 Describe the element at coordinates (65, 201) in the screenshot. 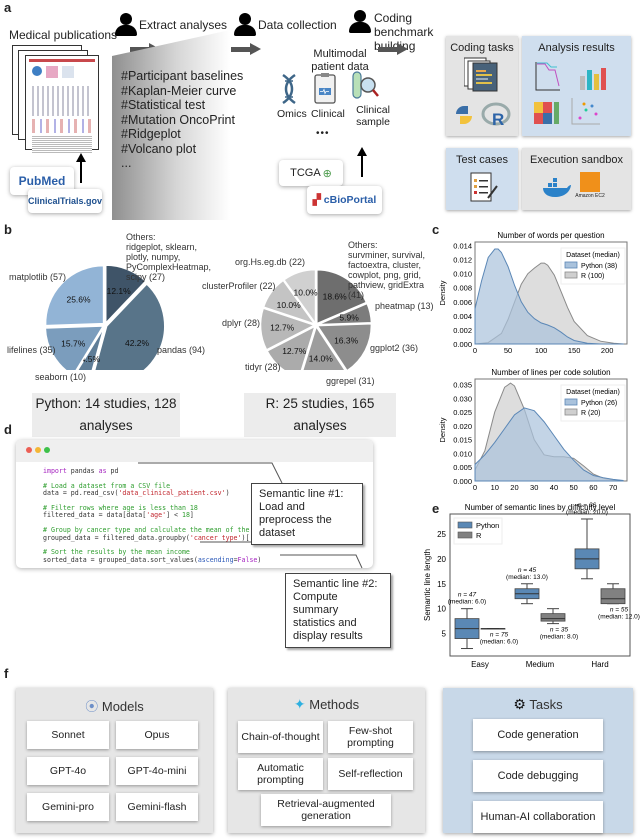

I see `clinicaltrials-logo: ClinicalTrials.gov` at that location.